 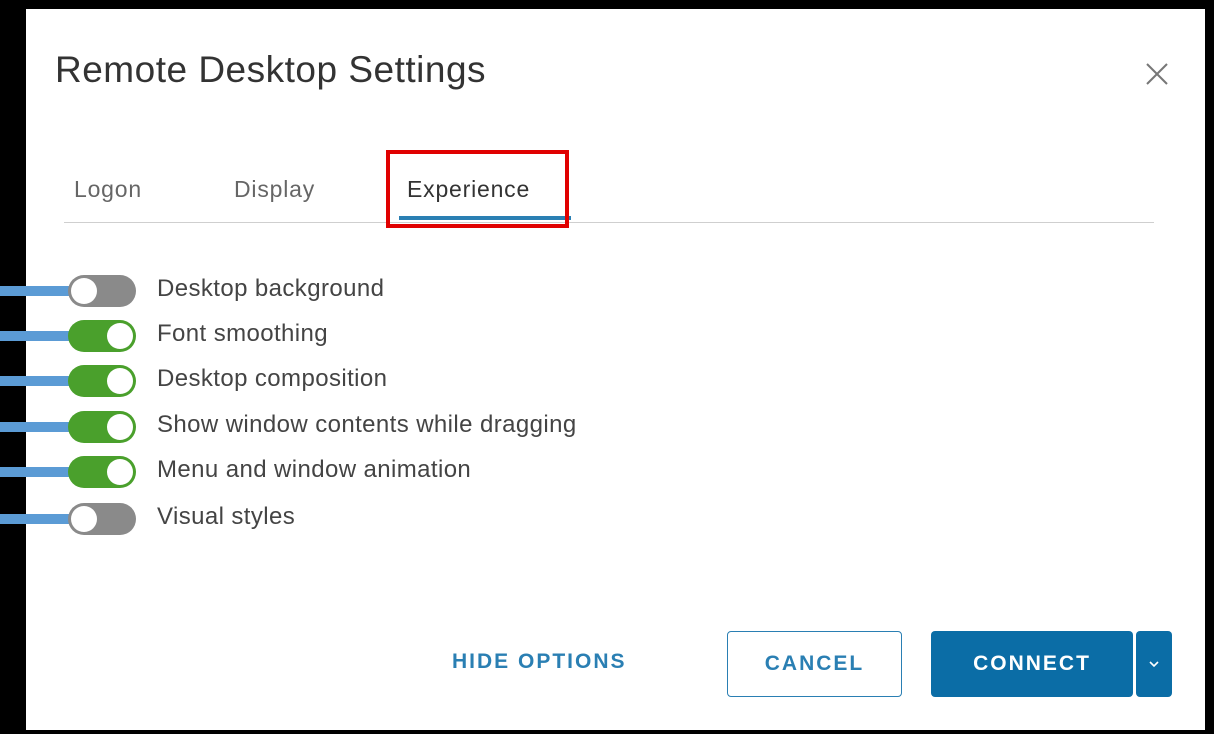 I want to click on hide-options-button: HIDE OPTIONS, so click(x=539, y=662).